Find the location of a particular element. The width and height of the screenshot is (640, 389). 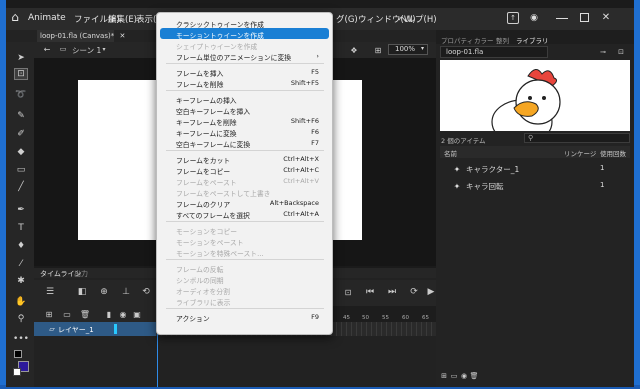

library-document-name: loop-01.fla is located at coordinates (465, 52).